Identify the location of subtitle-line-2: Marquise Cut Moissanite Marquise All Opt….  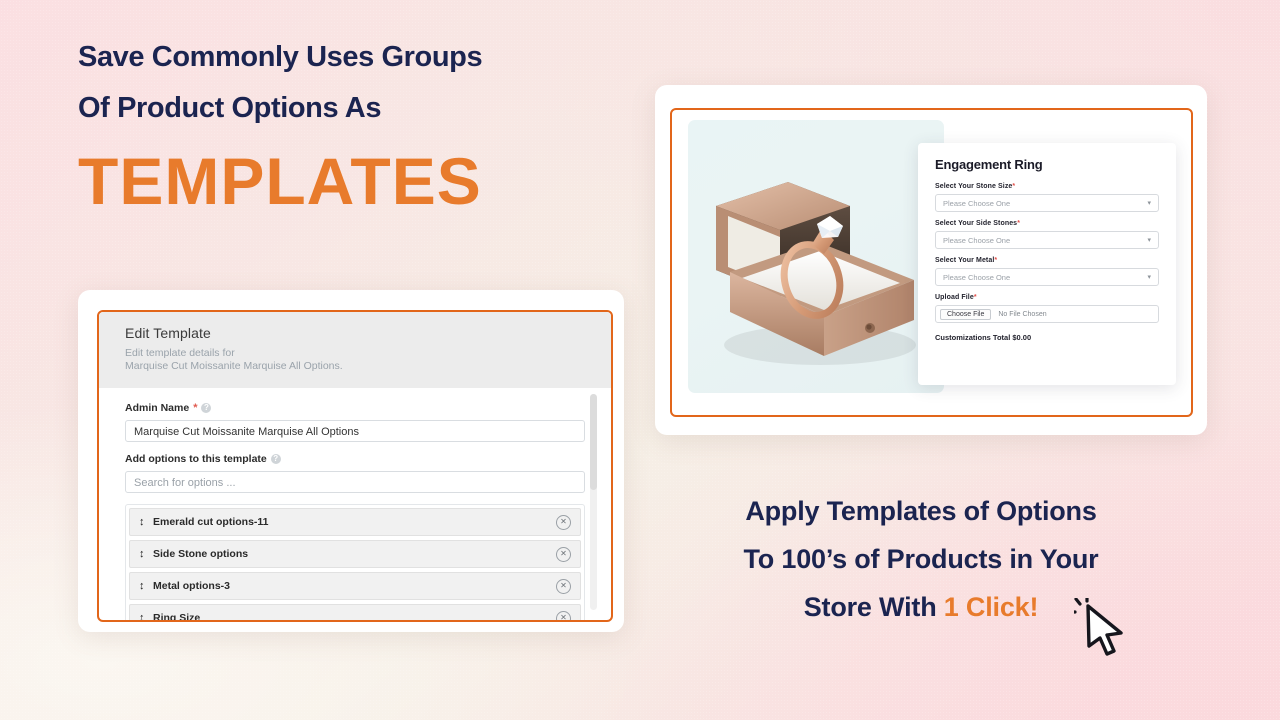
(234, 366).